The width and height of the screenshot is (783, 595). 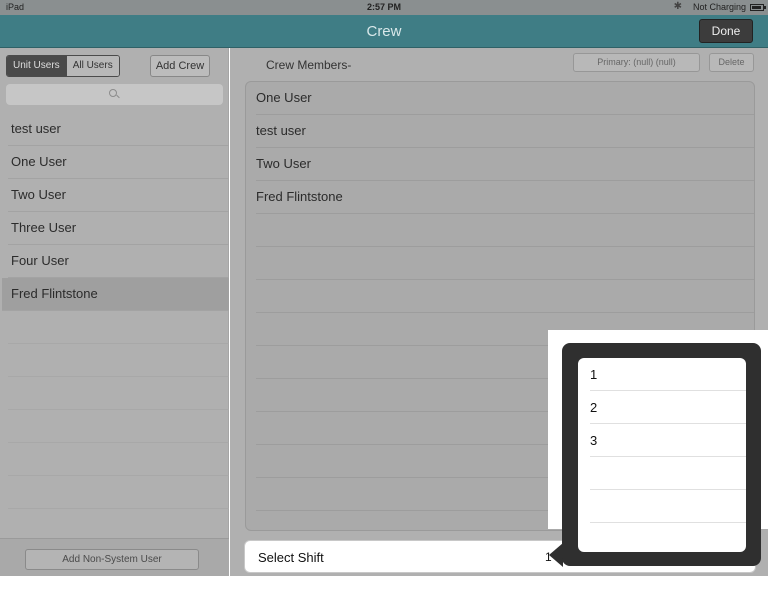 I want to click on user-filter-segmented-control: Unit Users All Users, so click(x=63, y=66).